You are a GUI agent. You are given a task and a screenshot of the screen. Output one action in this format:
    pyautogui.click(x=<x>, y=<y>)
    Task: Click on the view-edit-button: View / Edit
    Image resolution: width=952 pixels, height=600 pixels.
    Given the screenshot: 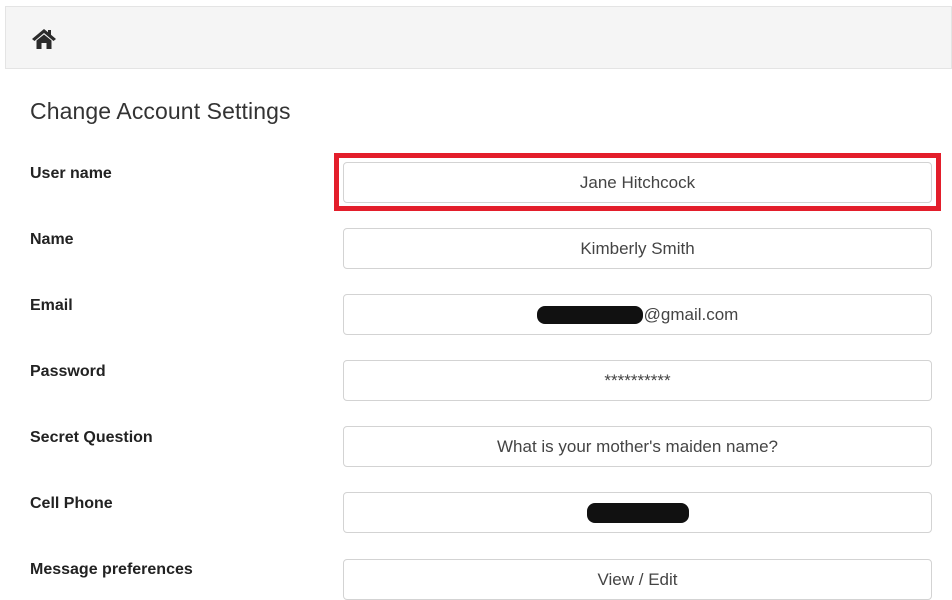 What is the action you would take?
    pyautogui.click(x=637, y=579)
    